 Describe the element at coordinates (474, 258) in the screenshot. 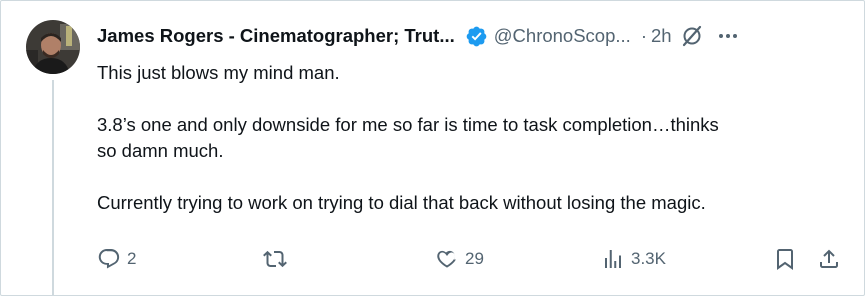

I see `like-count: 29` at that location.